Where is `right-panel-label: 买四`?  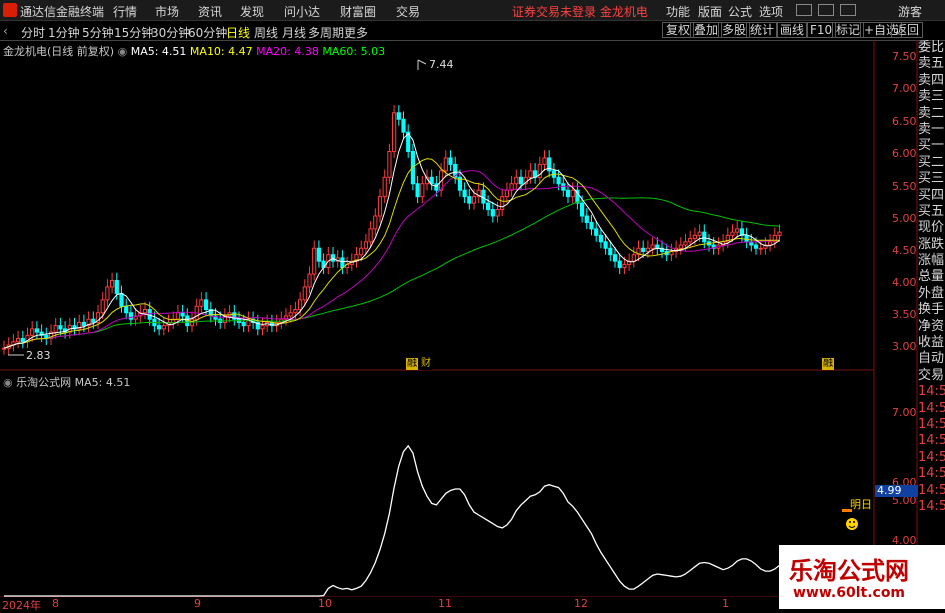
right-panel-label: 买四 is located at coordinates (931, 195).